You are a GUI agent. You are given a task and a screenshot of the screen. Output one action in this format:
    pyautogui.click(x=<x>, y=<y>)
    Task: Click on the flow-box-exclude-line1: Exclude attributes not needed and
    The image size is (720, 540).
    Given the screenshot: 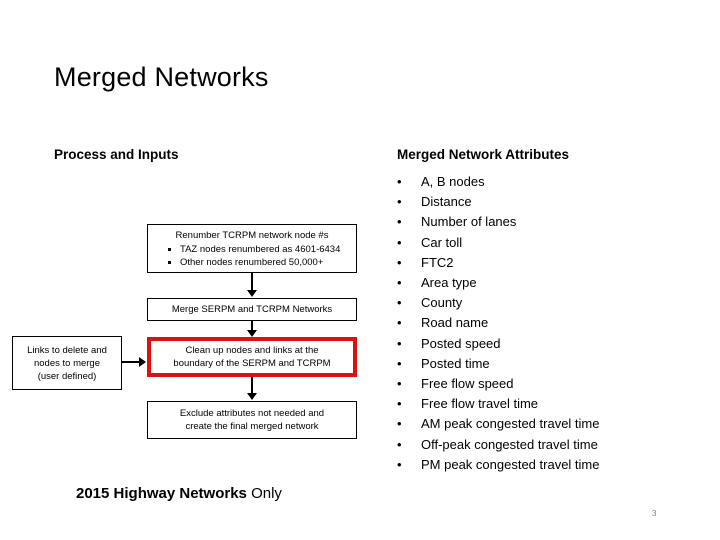 What is the action you would take?
    pyautogui.click(x=252, y=413)
    